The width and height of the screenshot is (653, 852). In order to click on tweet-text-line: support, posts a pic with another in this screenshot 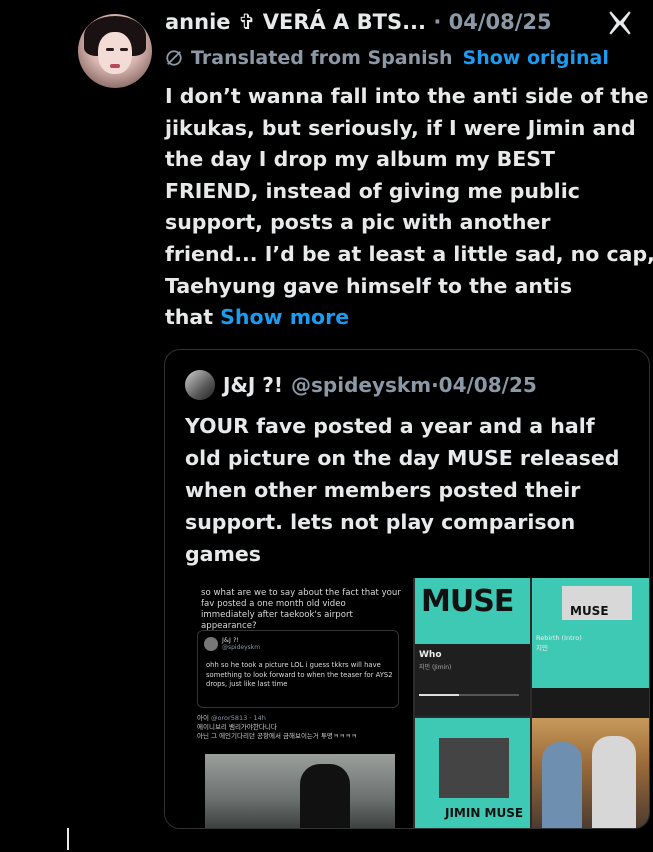, I will do `click(358, 222)`.